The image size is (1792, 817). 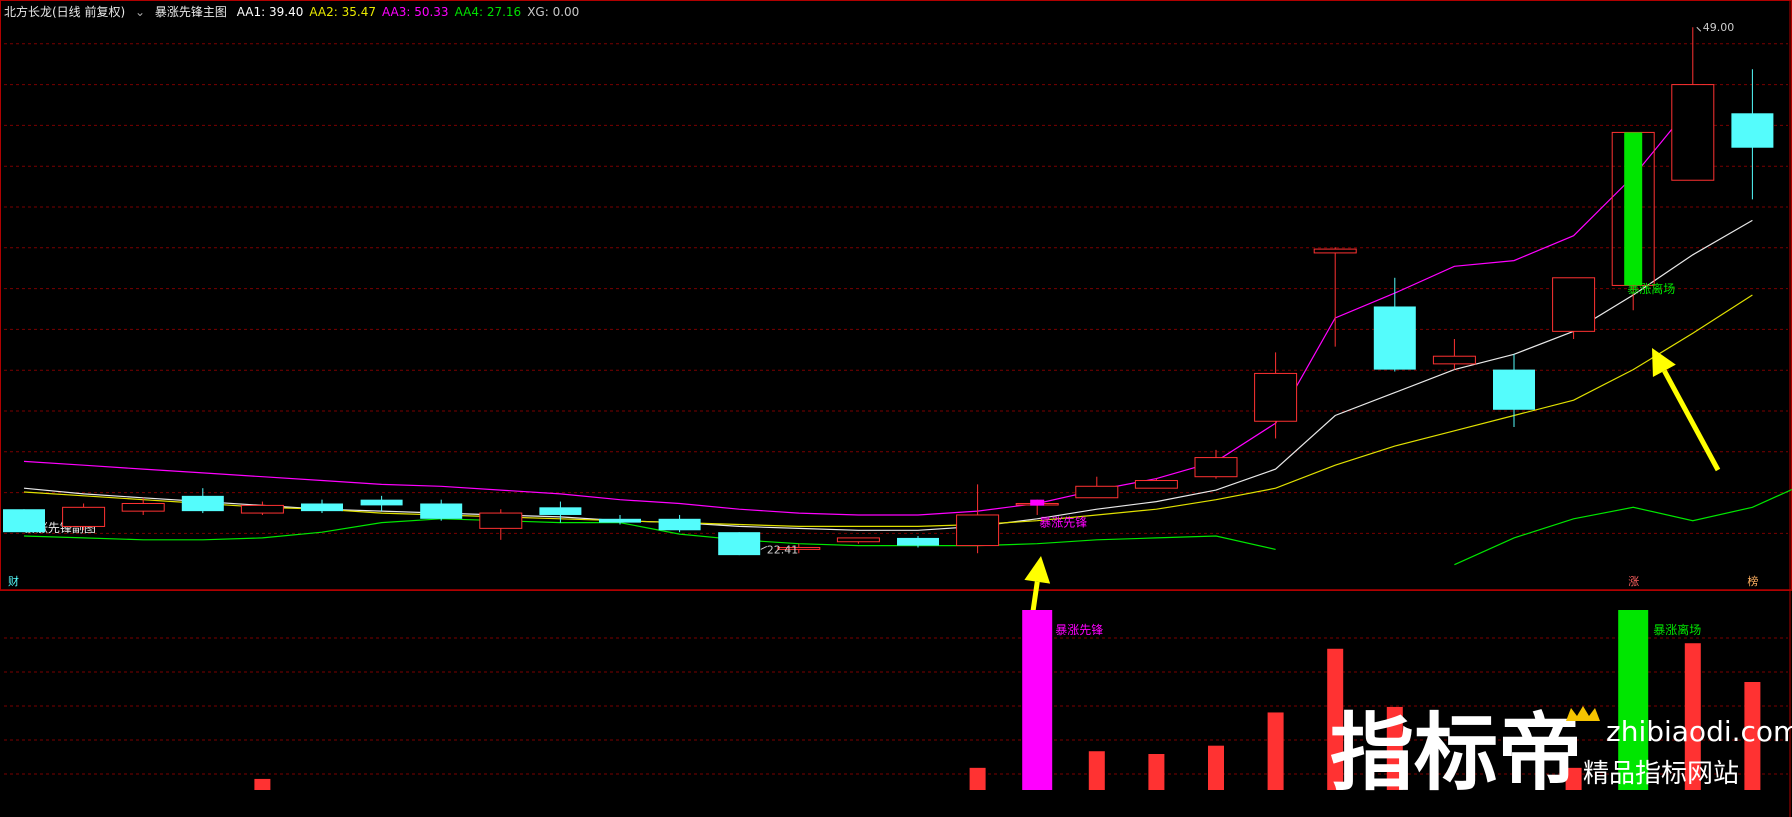 I want to click on arrow-buy-head, so click(x=1037, y=570).